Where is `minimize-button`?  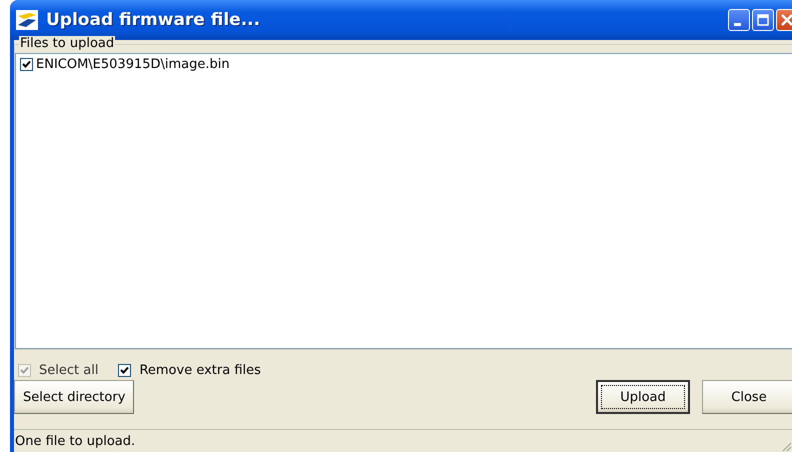
minimize-button is located at coordinates (739, 20).